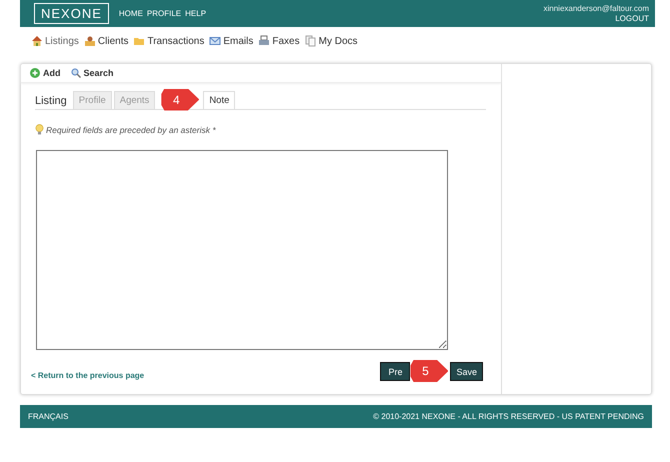 The height and width of the screenshot is (462, 670). I want to click on lightbulb-icon, so click(39, 129).